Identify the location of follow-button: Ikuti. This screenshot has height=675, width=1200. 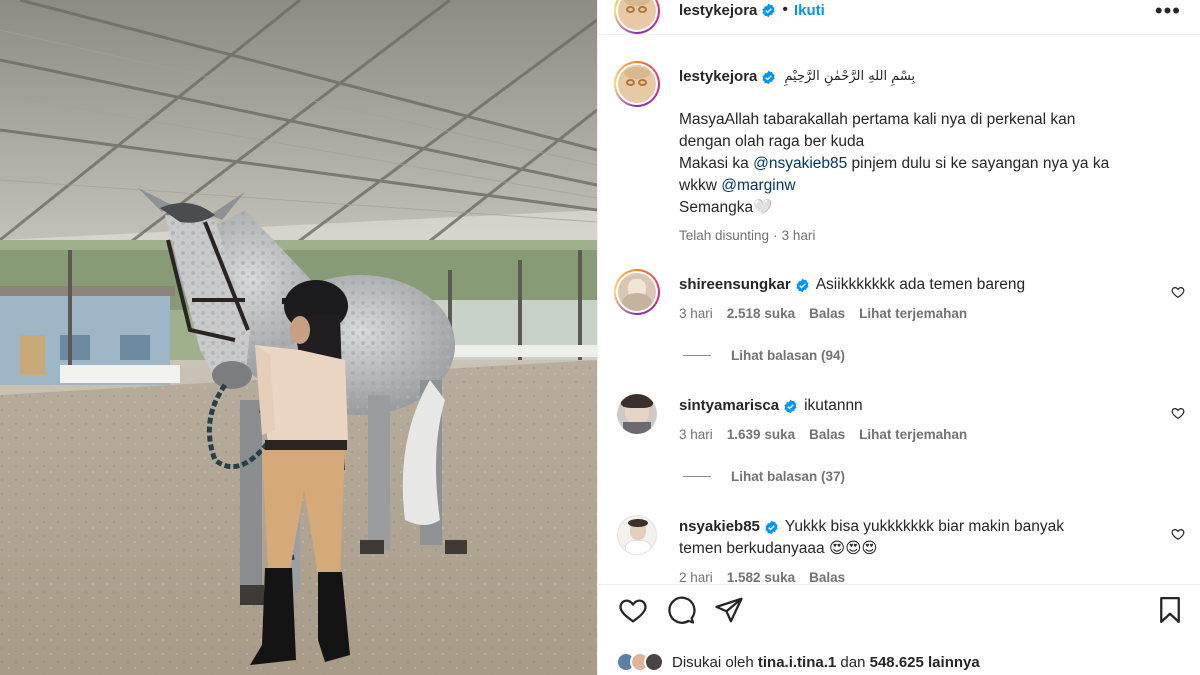
(809, 10).